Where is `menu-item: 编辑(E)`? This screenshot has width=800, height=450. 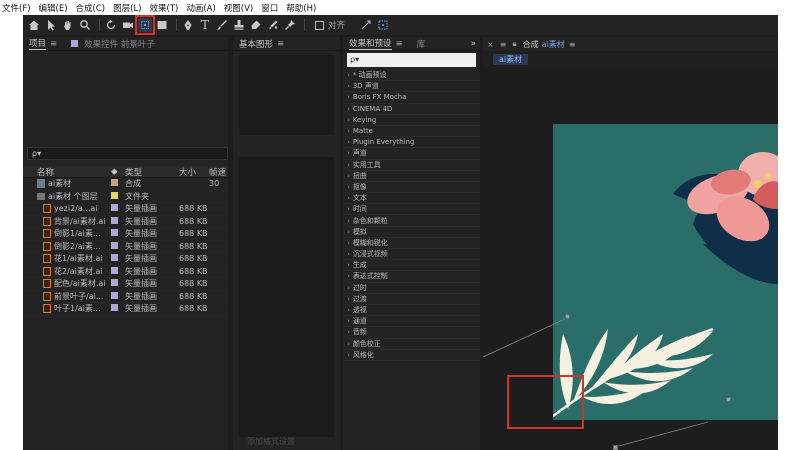
menu-item: 编辑(E) is located at coordinates (53, 8).